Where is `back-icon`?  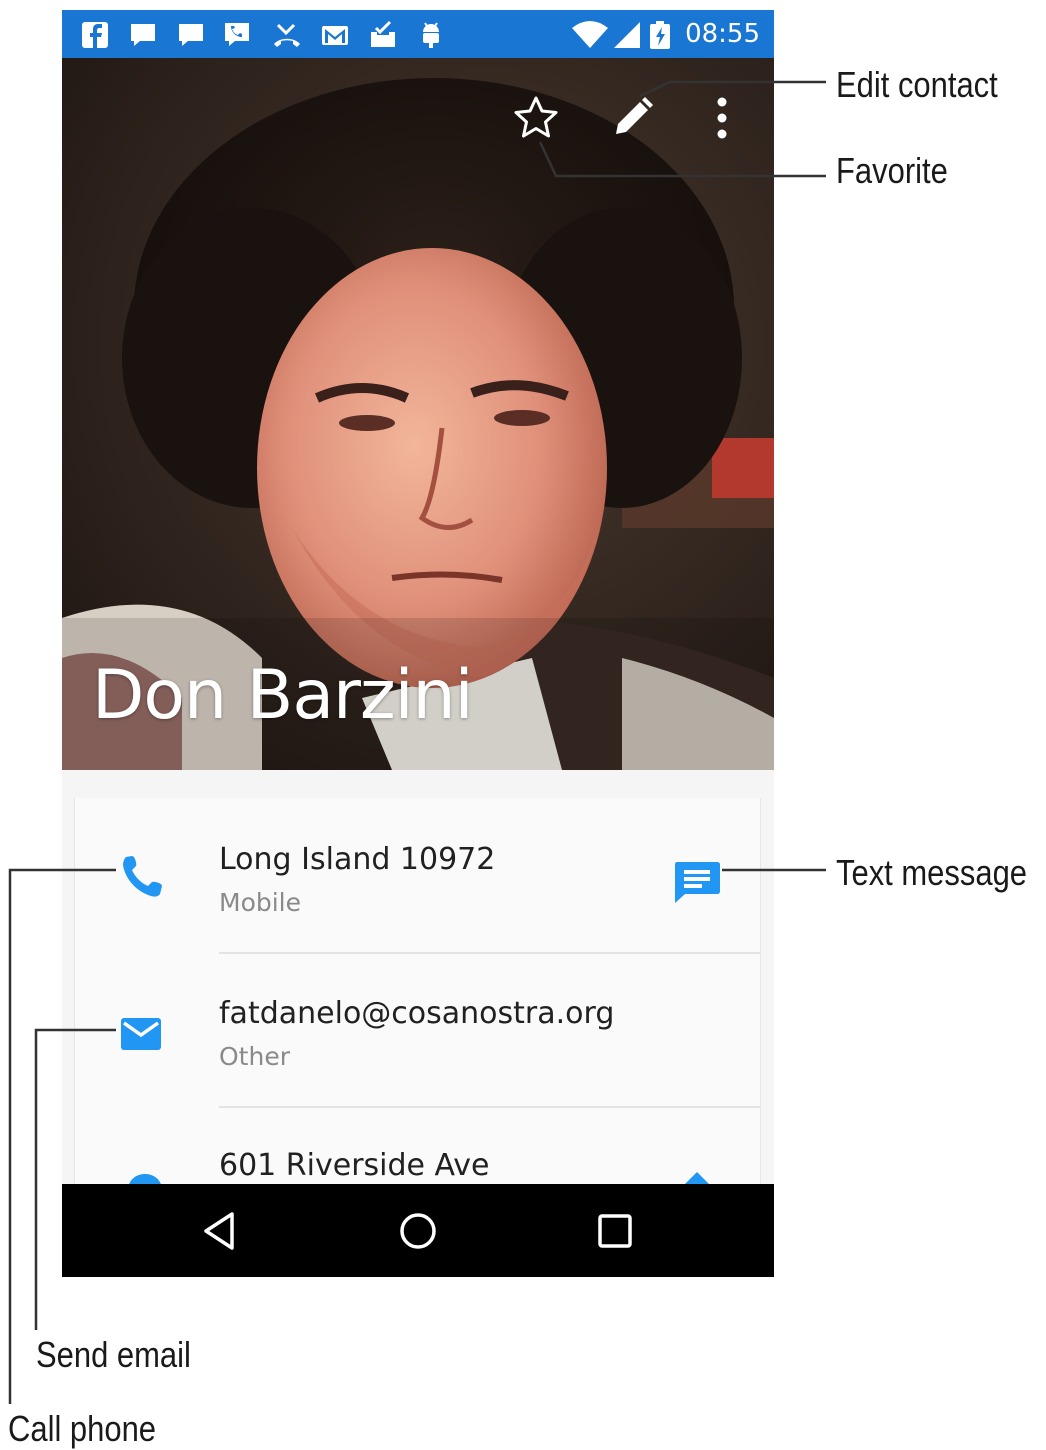 back-icon is located at coordinates (219, 1231).